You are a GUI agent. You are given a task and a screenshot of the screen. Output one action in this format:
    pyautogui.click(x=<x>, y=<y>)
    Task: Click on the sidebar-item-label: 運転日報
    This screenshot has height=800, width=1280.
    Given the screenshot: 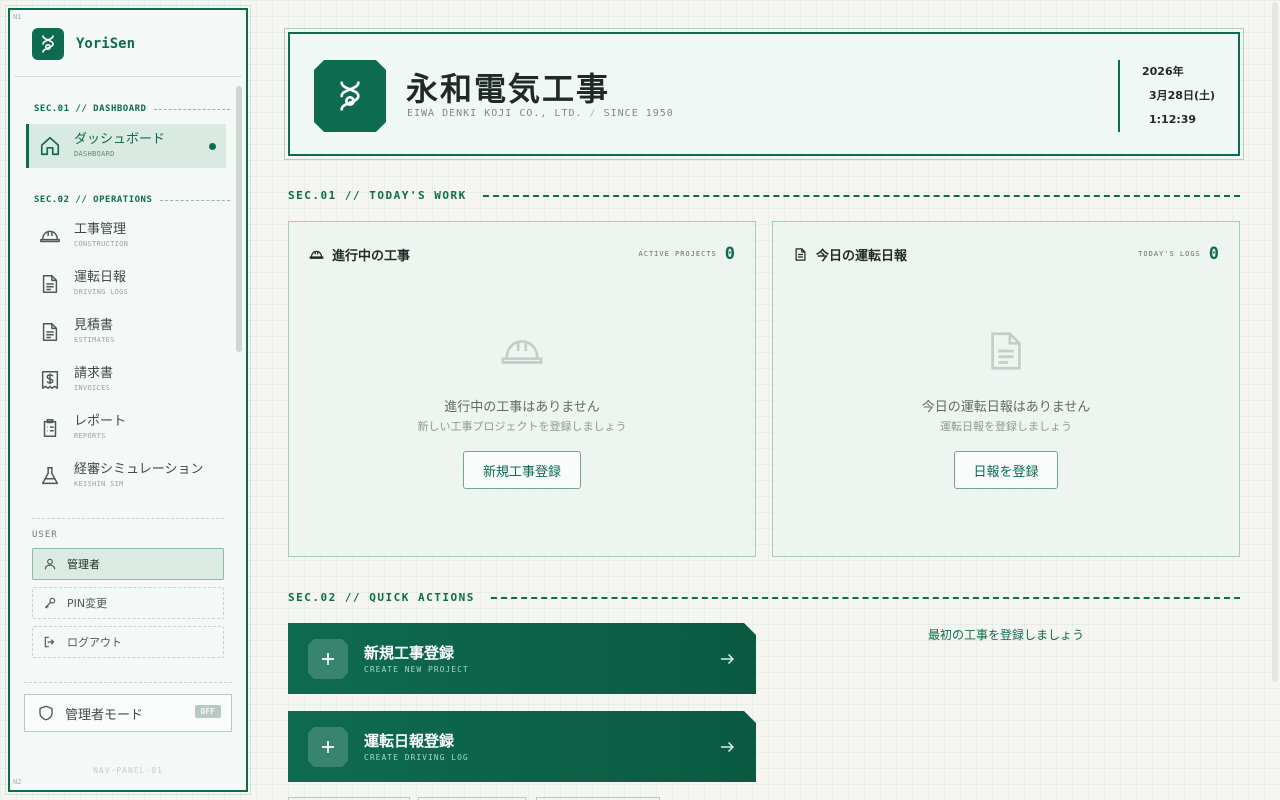 What is the action you would take?
    pyautogui.click(x=100, y=277)
    